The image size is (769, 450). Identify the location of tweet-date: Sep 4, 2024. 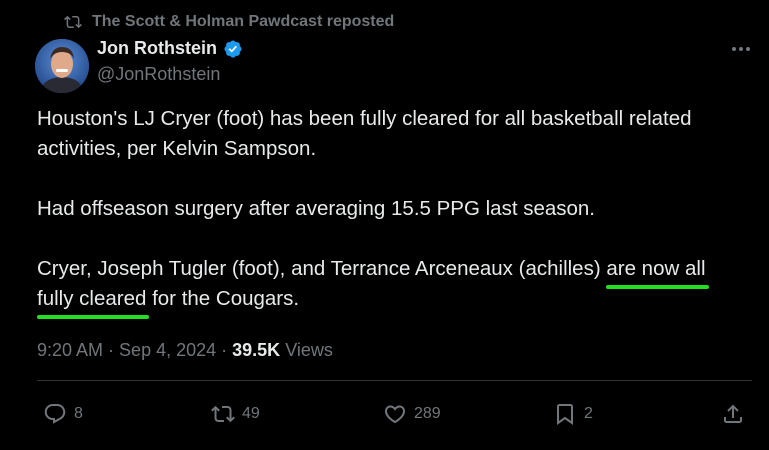
(167, 350).